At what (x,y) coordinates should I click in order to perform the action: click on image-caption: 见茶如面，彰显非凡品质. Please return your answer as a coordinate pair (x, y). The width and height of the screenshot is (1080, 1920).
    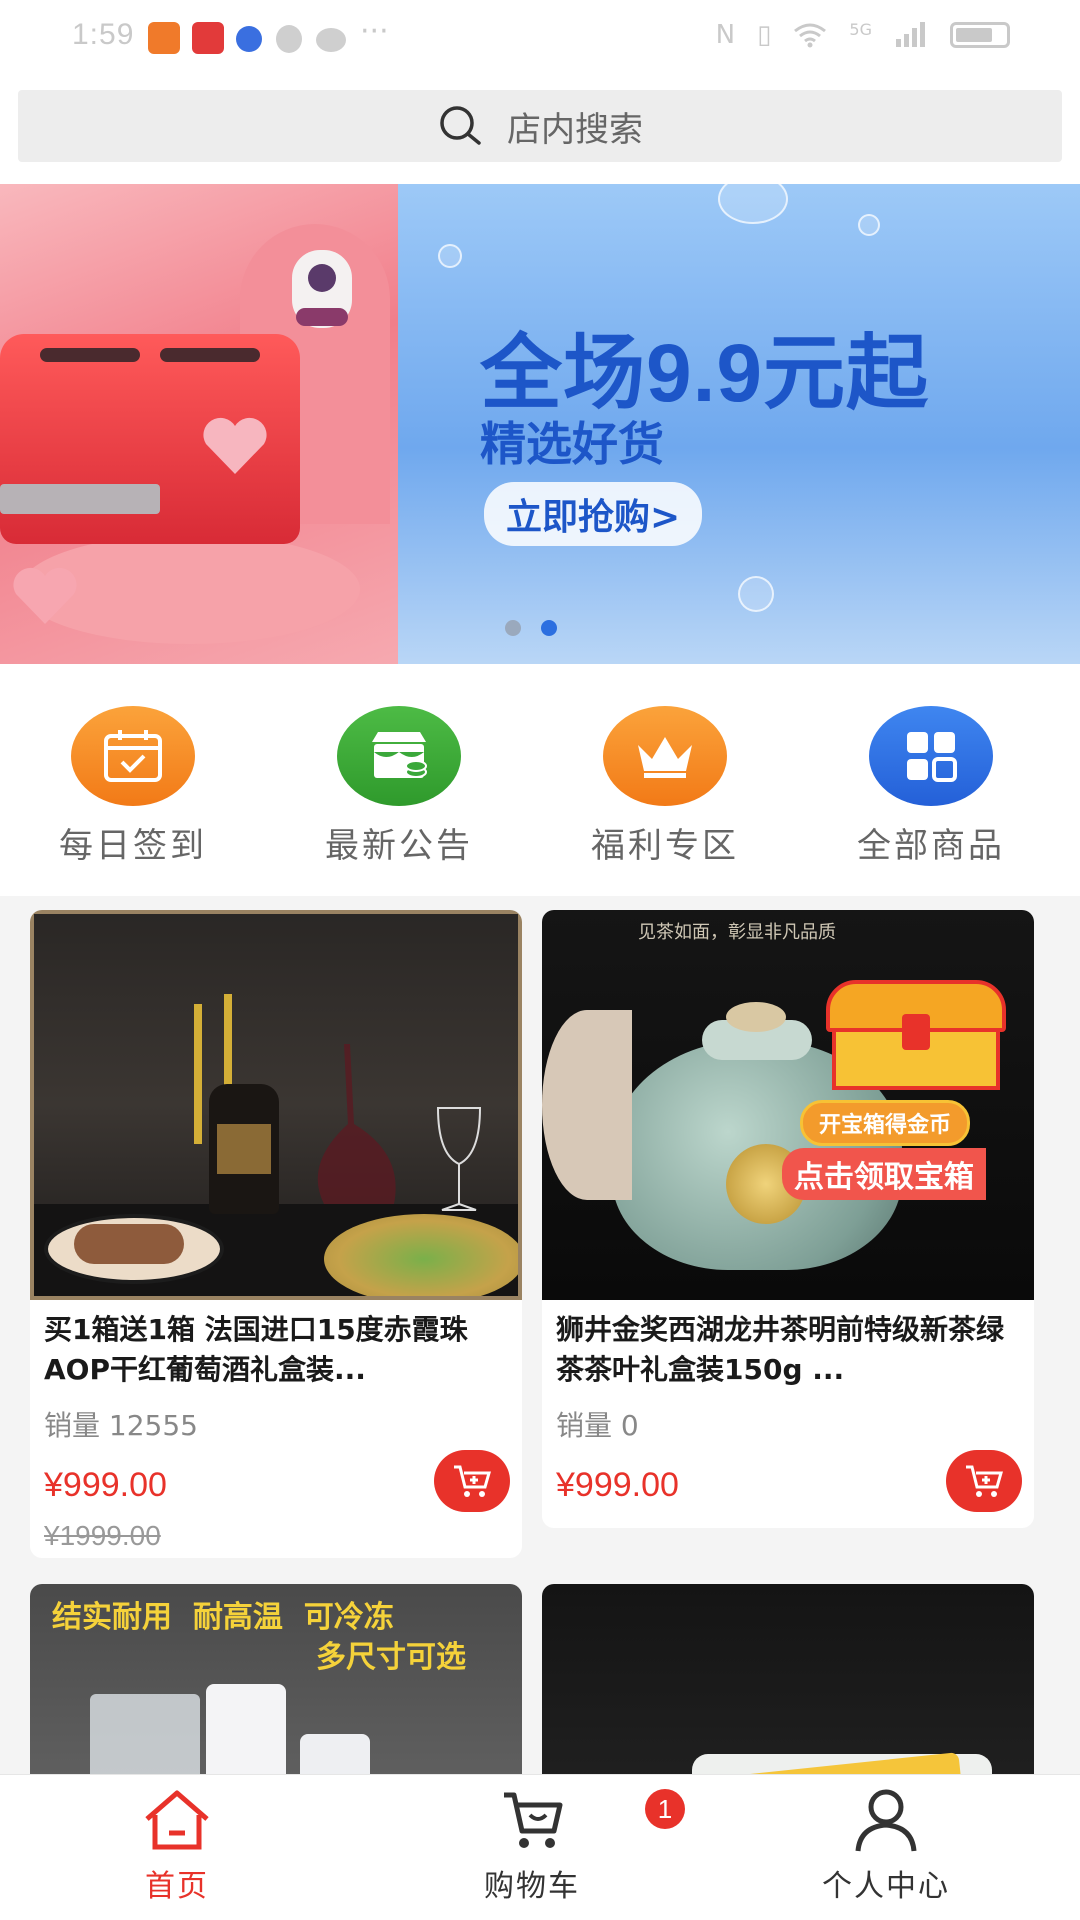
    Looking at the image, I should click on (737, 932).